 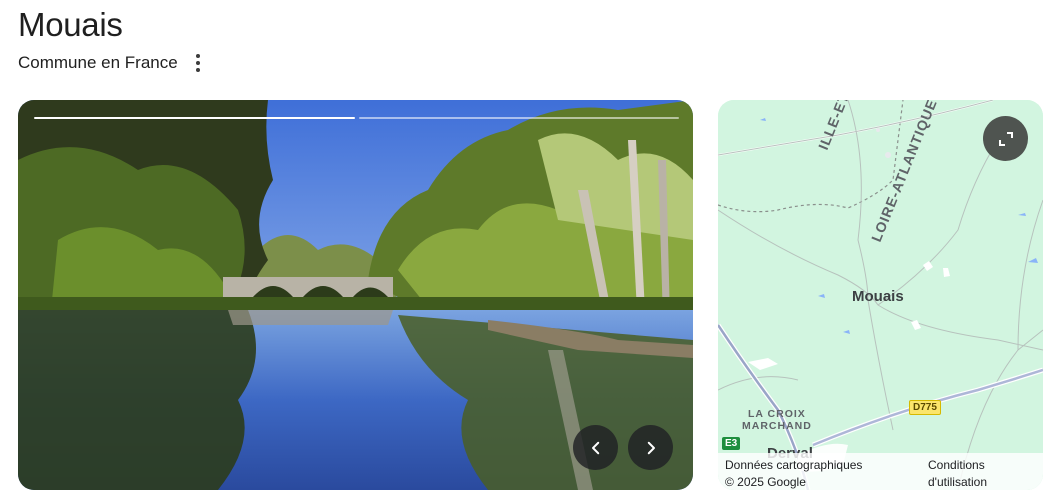 I want to click on subtitle-row: Commune en France, so click(x=112, y=63).